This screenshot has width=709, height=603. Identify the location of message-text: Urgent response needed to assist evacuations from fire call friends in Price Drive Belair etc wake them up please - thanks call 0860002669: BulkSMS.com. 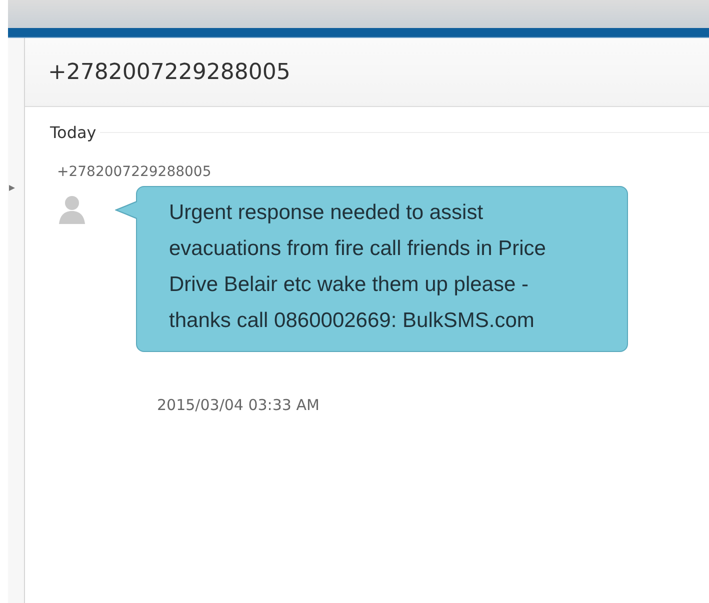
(358, 267).